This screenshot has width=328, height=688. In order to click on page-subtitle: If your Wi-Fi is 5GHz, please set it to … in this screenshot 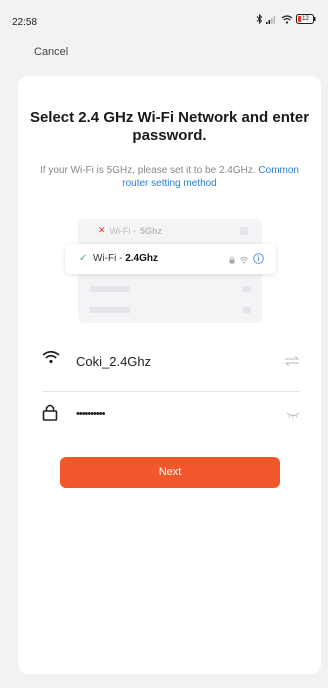, I will do `click(169, 177)`.